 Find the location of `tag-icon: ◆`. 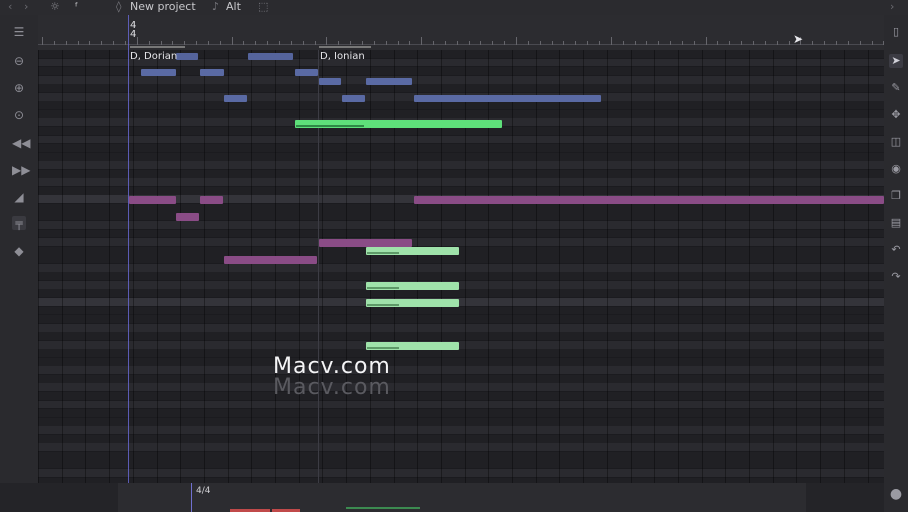

tag-icon: ◆ is located at coordinates (19, 251).